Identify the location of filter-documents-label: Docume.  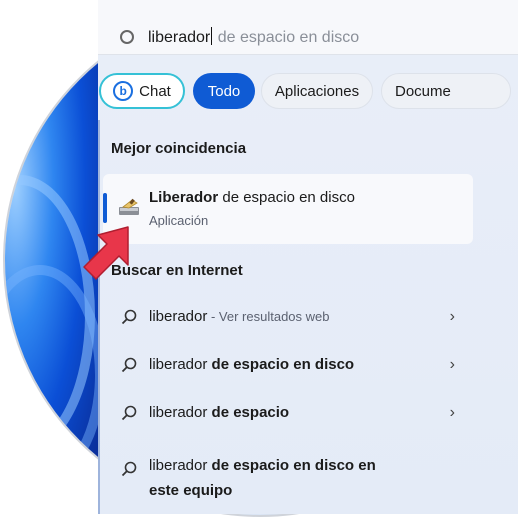
(423, 91).